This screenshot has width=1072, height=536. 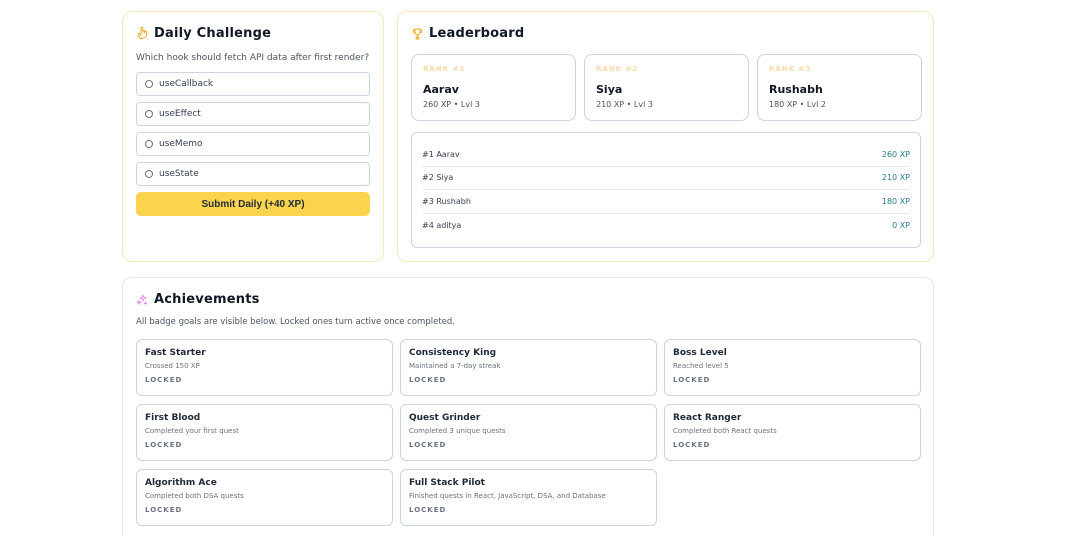 What do you see at coordinates (725, 431) in the screenshot?
I see `badge-desc: Completed both React quests` at bounding box center [725, 431].